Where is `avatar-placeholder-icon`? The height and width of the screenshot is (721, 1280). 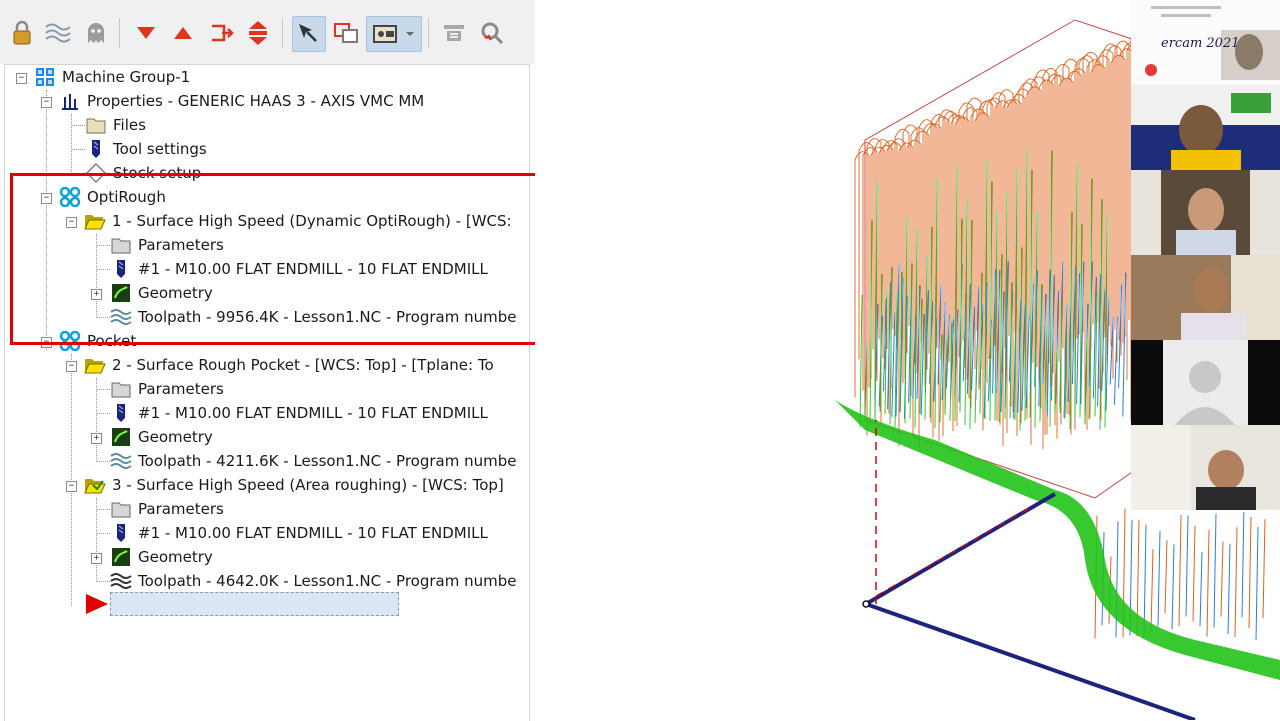
avatar-placeholder-icon is located at coordinates (1205, 382).